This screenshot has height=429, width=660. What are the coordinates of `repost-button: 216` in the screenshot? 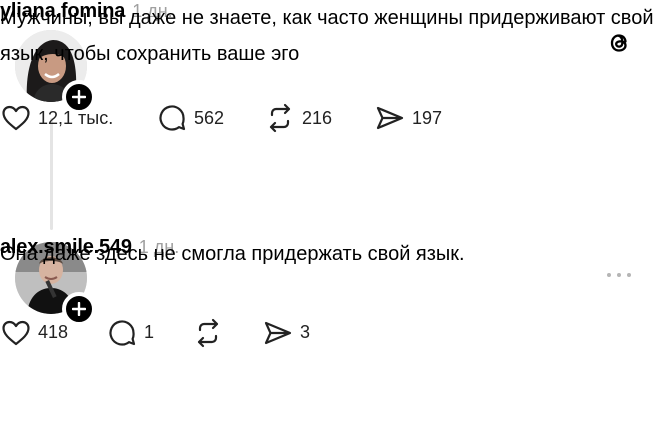 It's located at (319, 118).